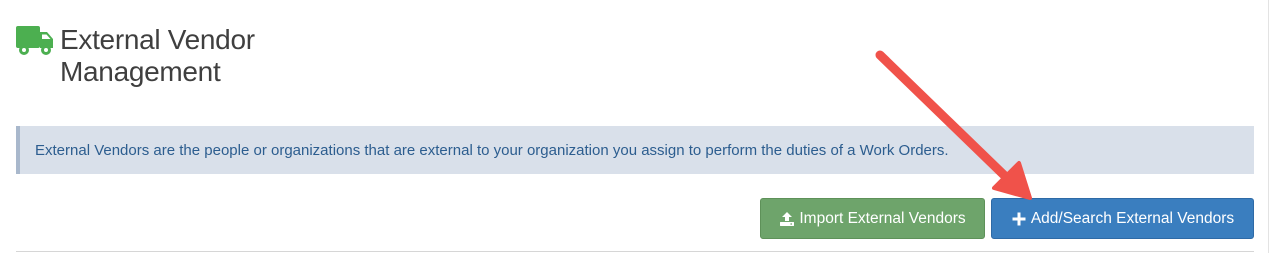 The height and width of the screenshot is (253, 1272). Describe the element at coordinates (1019, 218) in the screenshot. I see `plus-icon` at that location.